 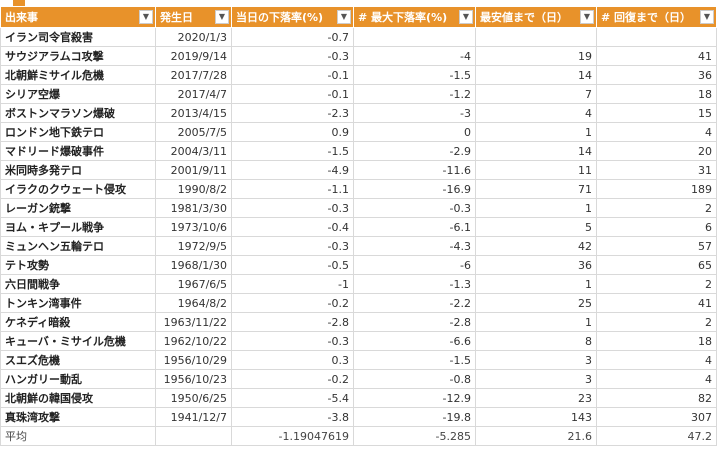 I want to click on table-cell: 11, so click(x=536, y=170).